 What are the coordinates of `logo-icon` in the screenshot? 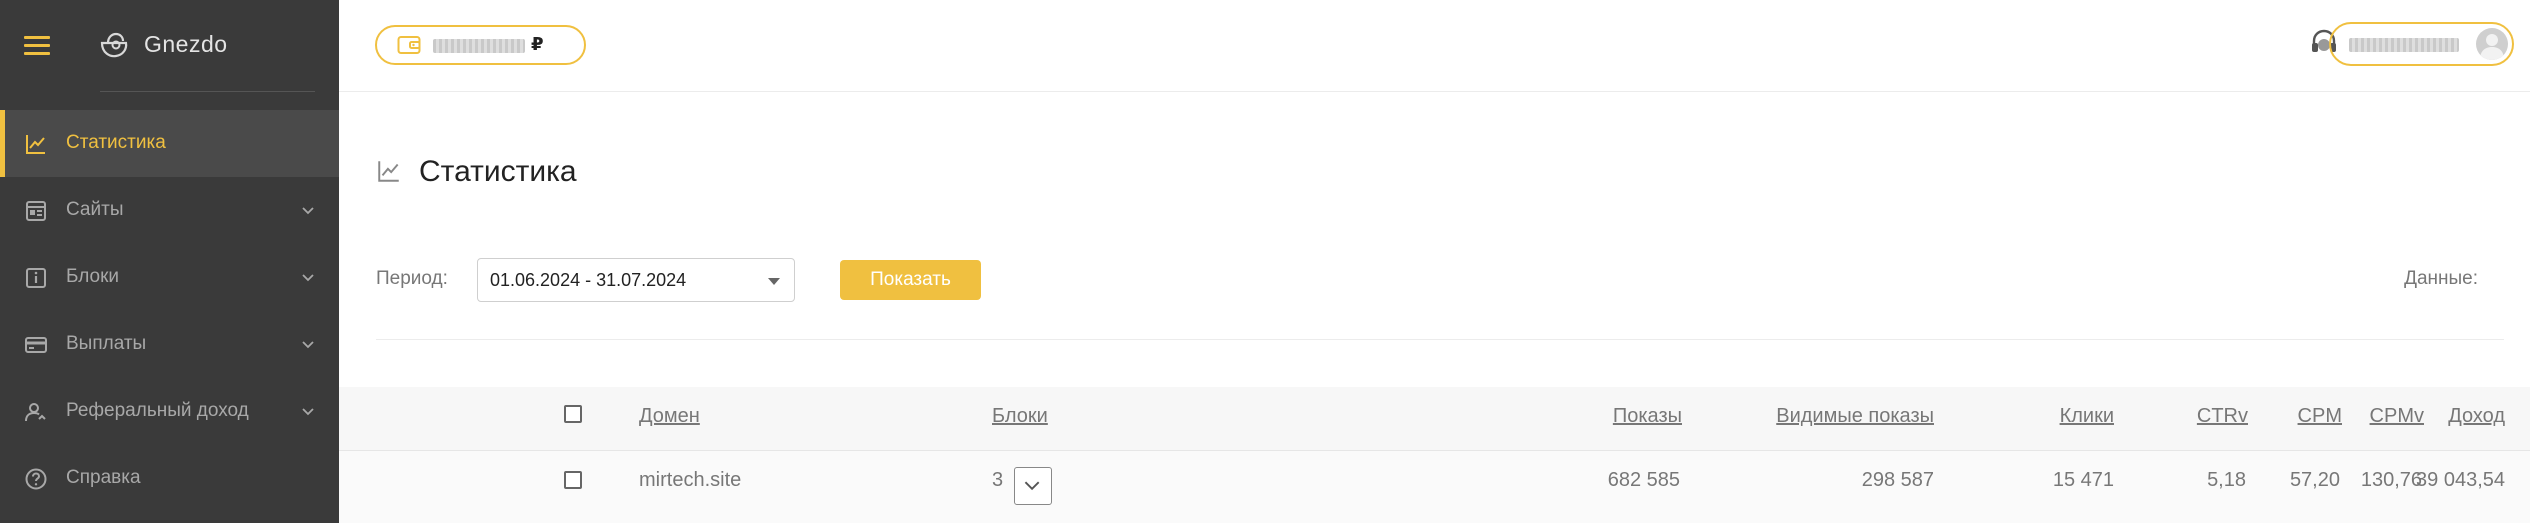 It's located at (114, 45).